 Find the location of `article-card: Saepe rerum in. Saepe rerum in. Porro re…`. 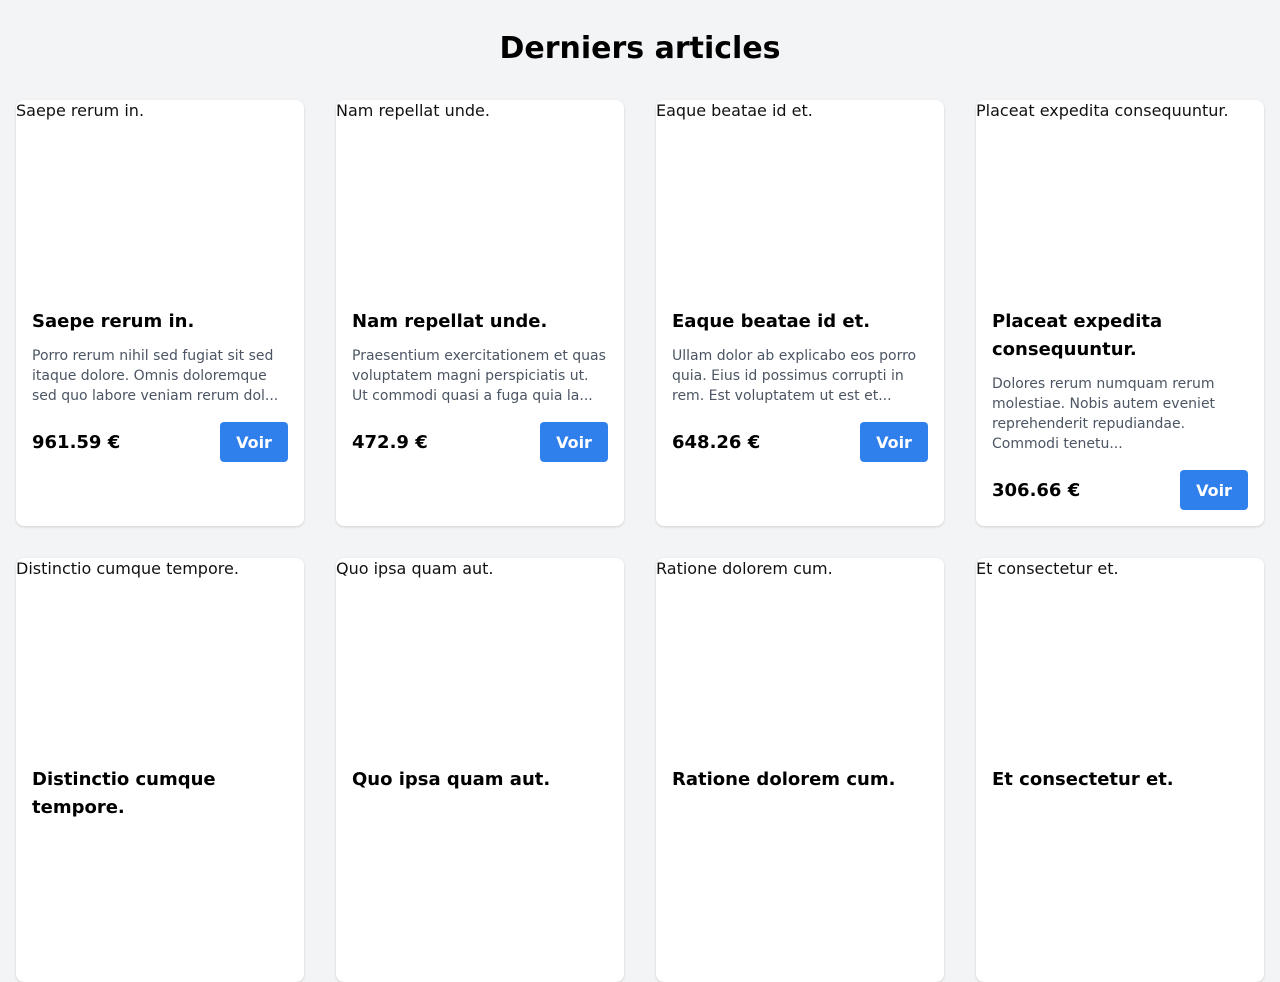

article-card: Saepe rerum in. Saepe rerum in. Porro re… is located at coordinates (160, 313).